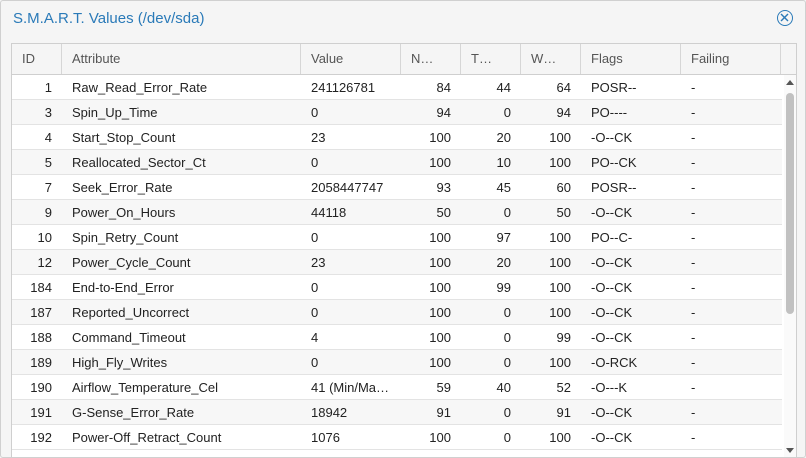 The height and width of the screenshot is (458, 806). Describe the element at coordinates (397, 137) in the screenshot. I see `table-row: 4 Start_Stop_Count 23 100 20 100 -O--CK -` at that location.